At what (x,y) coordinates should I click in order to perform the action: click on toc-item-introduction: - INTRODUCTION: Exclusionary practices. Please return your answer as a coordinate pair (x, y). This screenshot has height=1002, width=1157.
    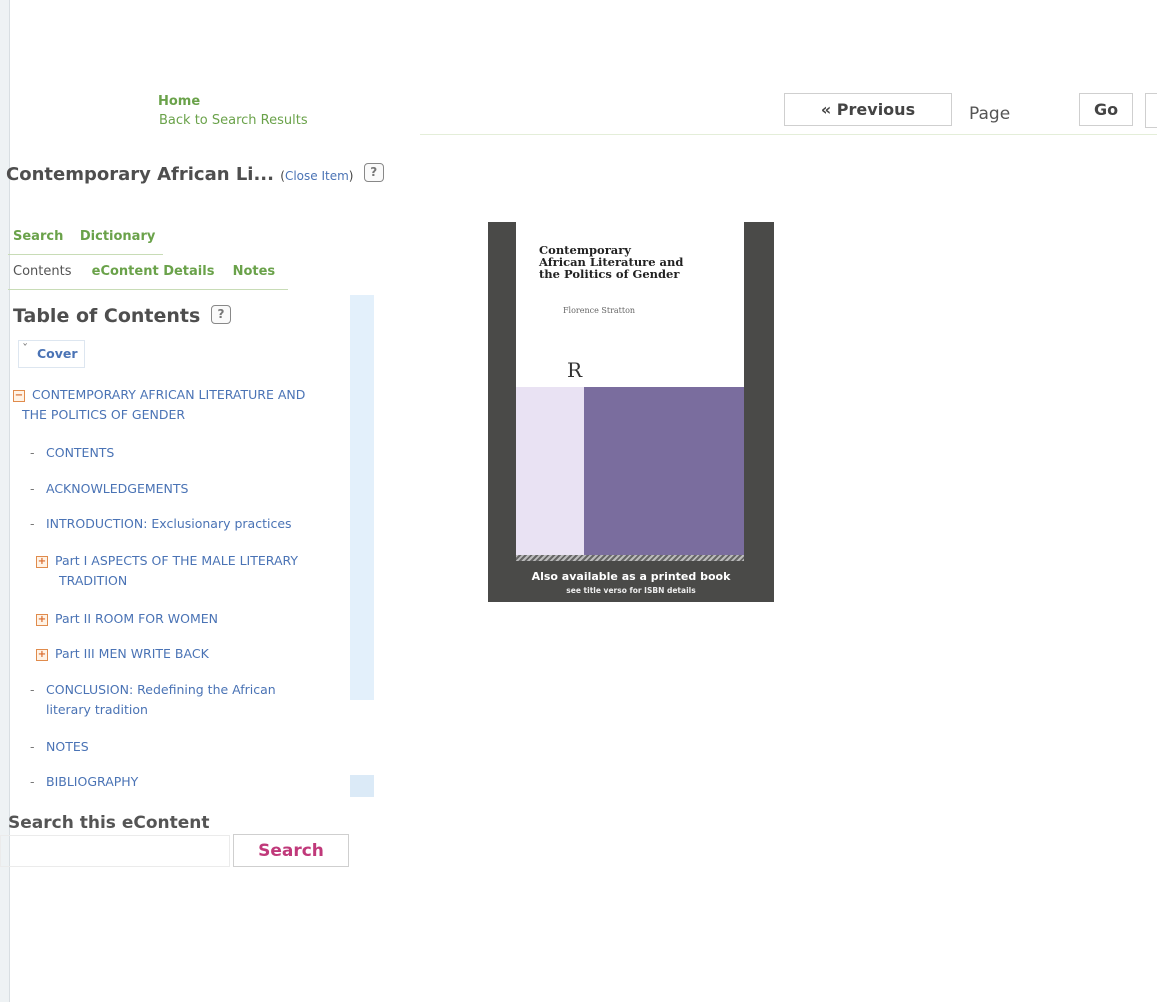
    Looking at the image, I should click on (161, 524).